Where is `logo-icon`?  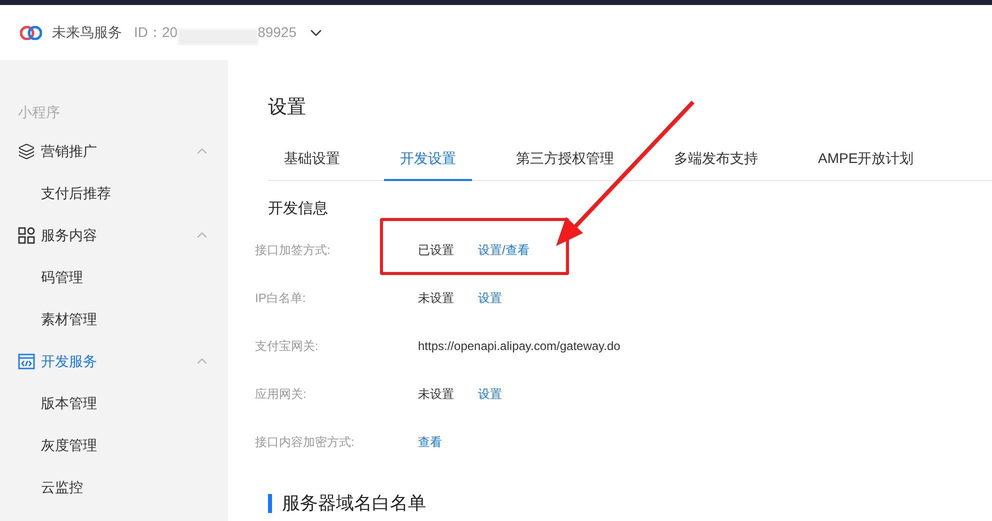
logo-icon is located at coordinates (31, 33).